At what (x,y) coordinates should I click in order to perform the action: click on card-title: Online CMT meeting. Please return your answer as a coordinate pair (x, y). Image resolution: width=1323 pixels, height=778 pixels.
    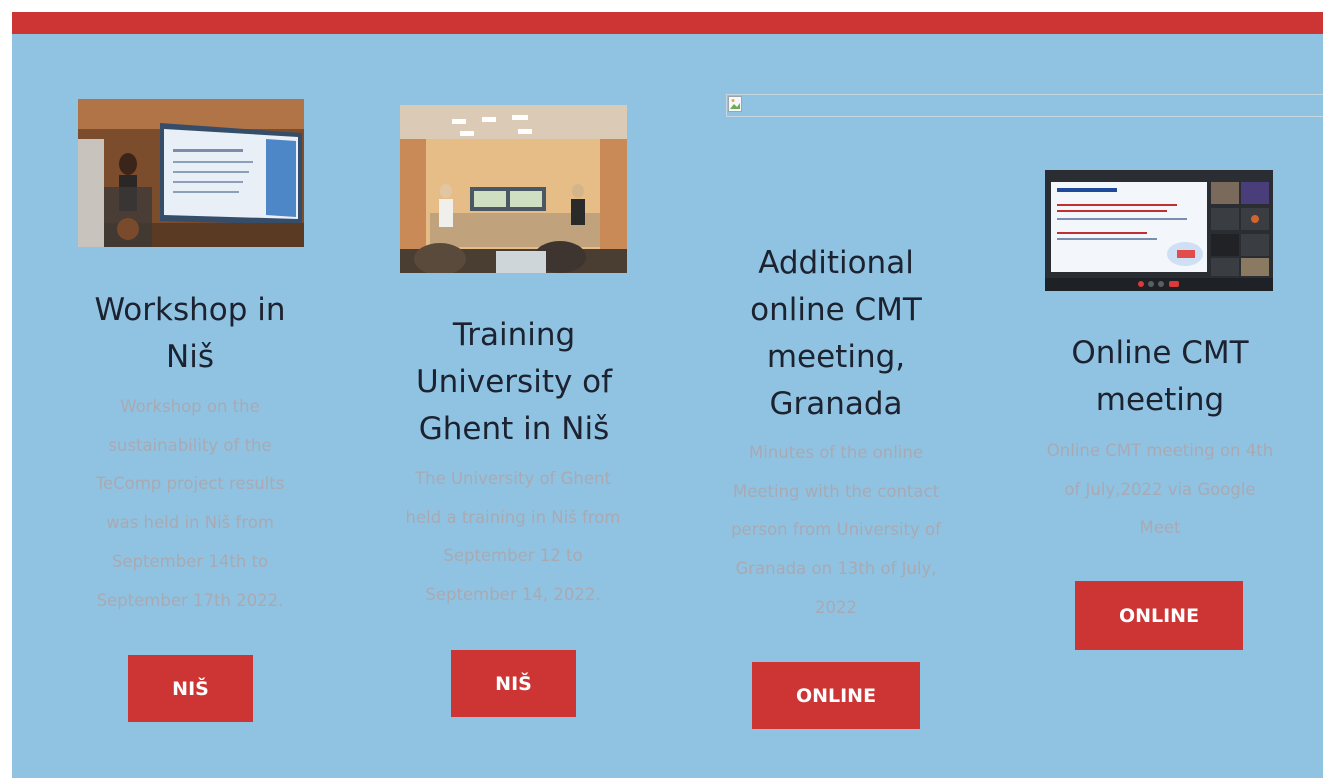
    Looking at the image, I should click on (1160, 376).